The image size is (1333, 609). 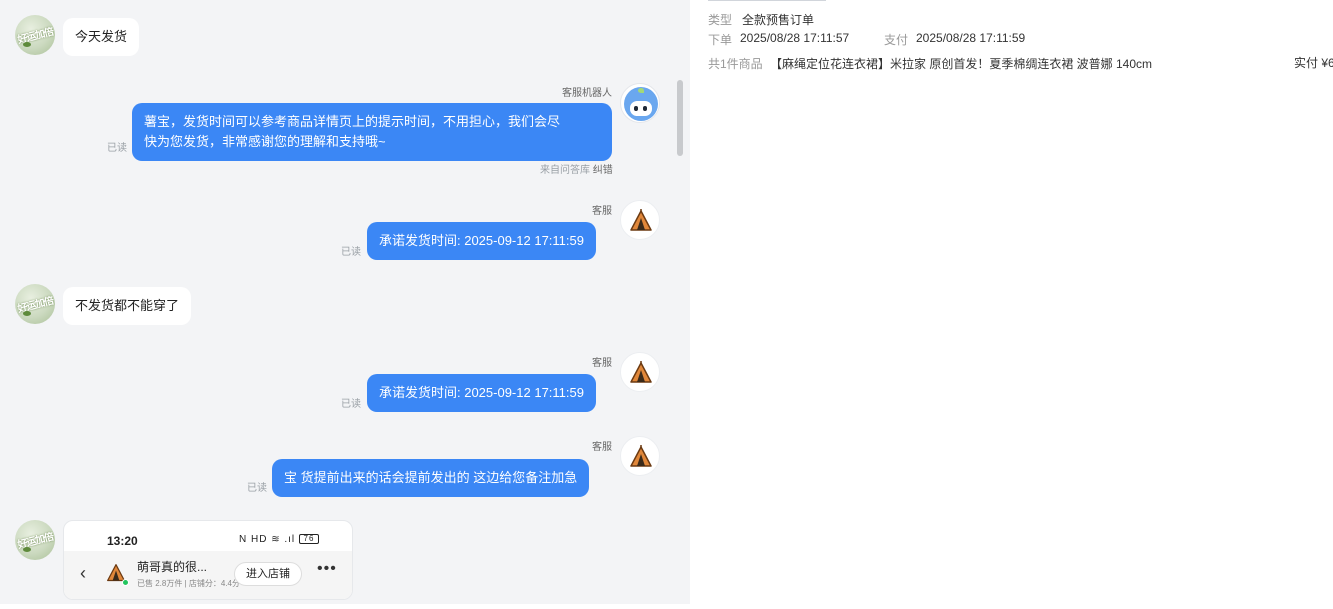 What do you see at coordinates (122, 541) in the screenshot?
I see `phone-clock: 13:20` at bounding box center [122, 541].